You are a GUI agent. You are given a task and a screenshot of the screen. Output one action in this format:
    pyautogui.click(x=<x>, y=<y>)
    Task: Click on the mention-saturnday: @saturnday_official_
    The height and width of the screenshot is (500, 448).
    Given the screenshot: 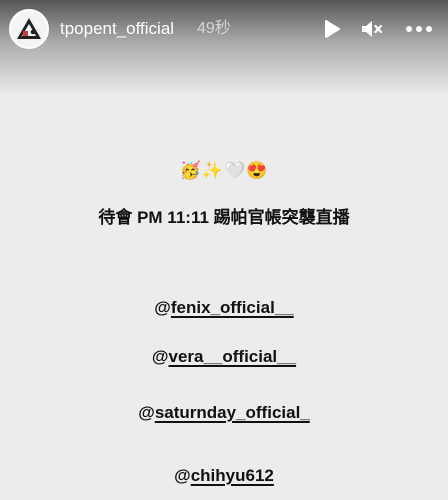 What is the action you would take?
    pyautogui.click(x=224, y=413)
    